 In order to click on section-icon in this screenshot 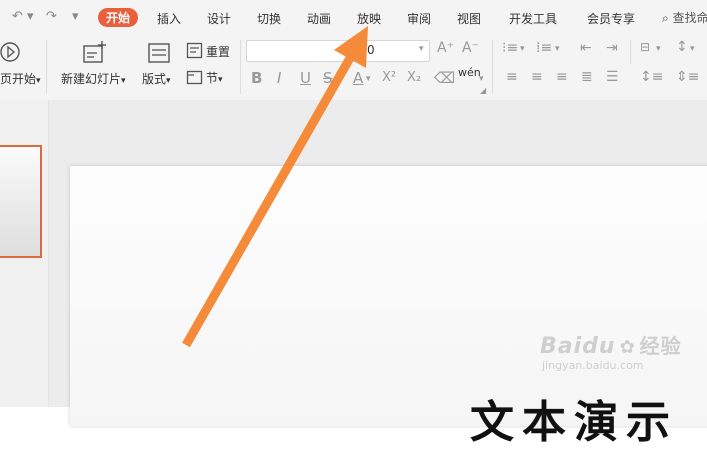, I will do `click(194, 76)`.